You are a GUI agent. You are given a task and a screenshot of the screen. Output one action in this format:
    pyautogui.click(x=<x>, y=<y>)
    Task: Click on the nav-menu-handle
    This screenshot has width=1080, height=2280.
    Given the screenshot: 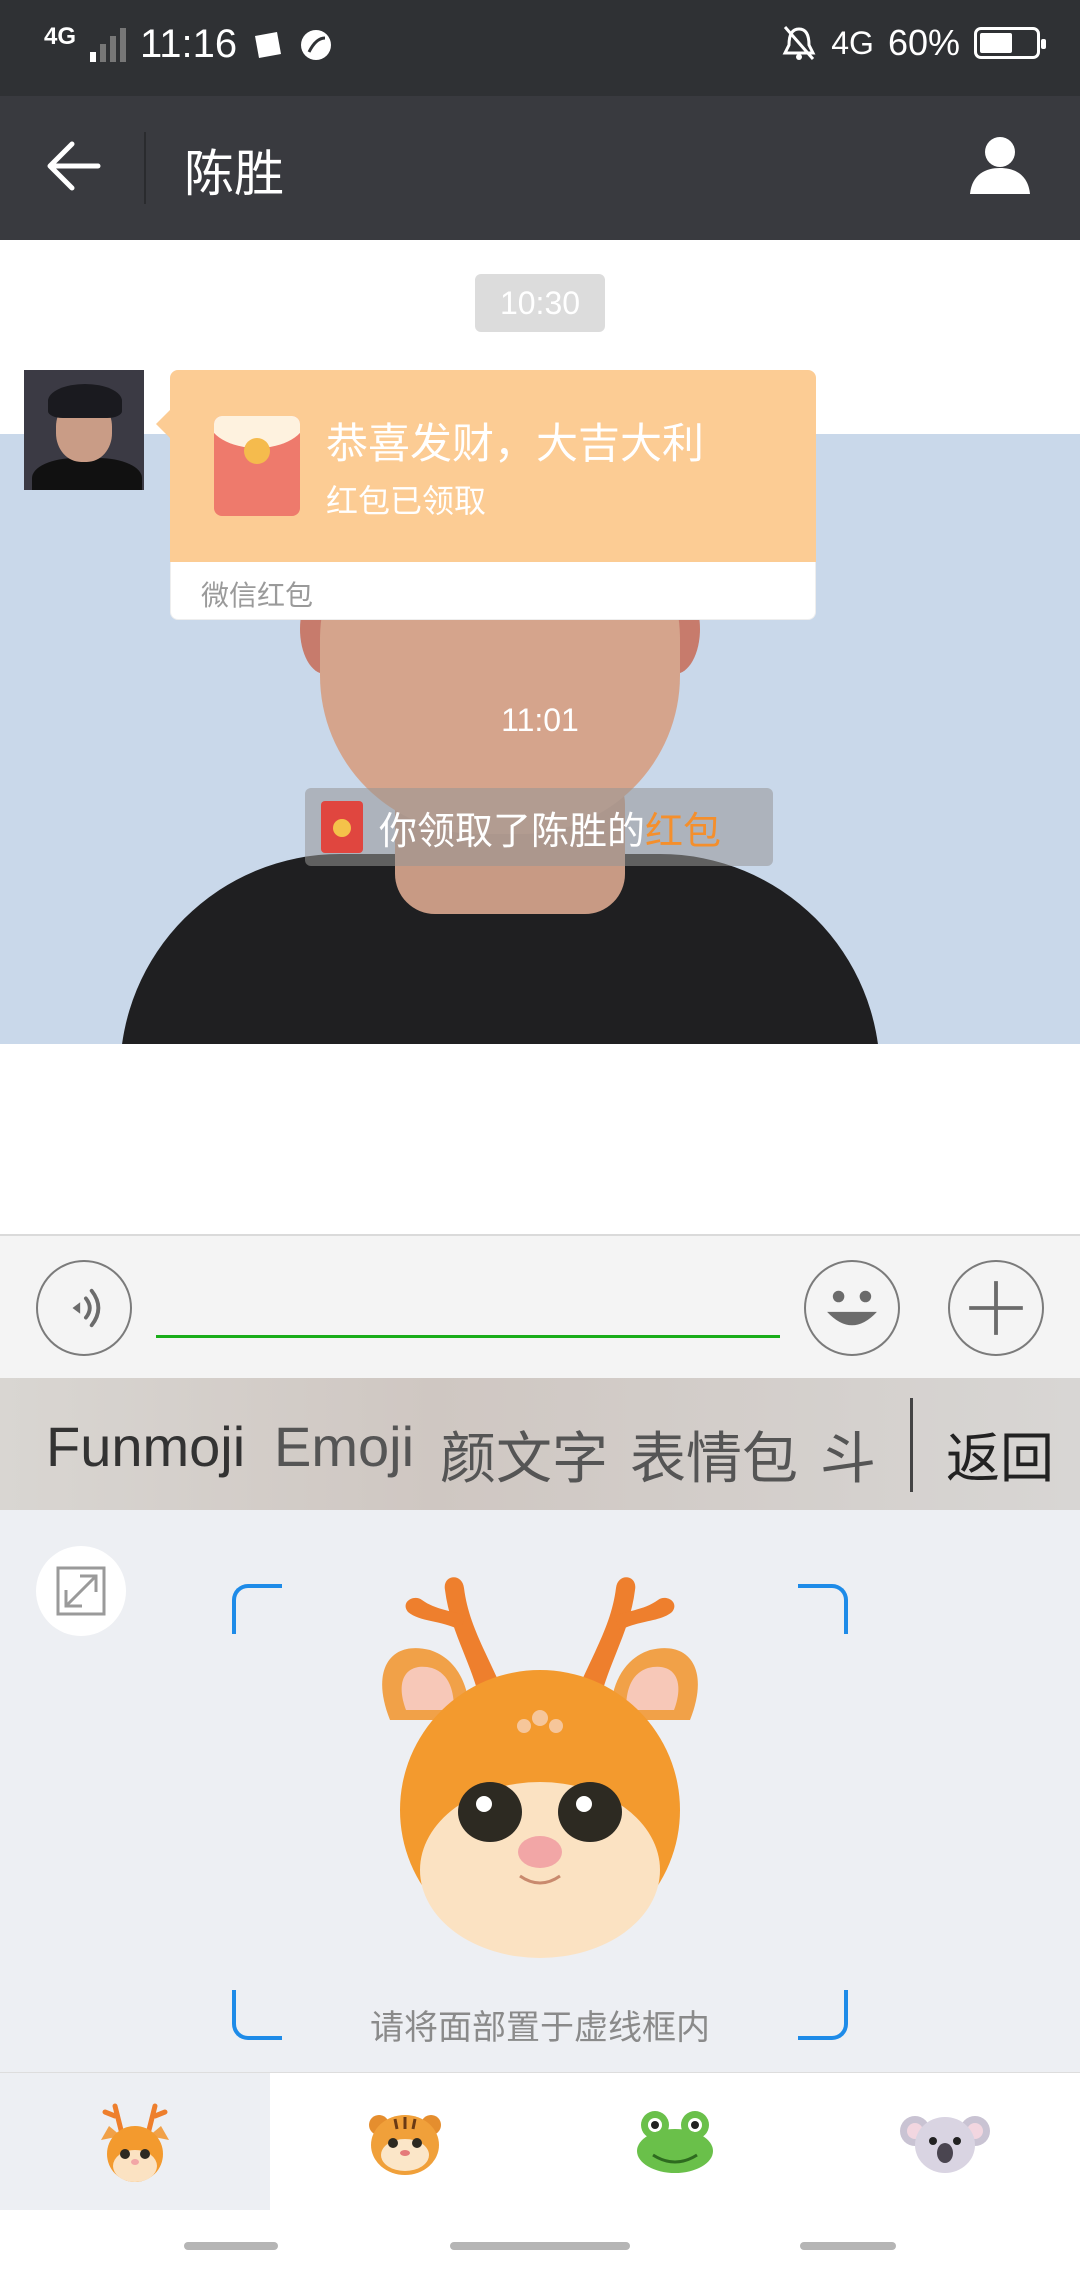 What is the action you would take?
    pyautogui.click(x=231, y=2246)
    